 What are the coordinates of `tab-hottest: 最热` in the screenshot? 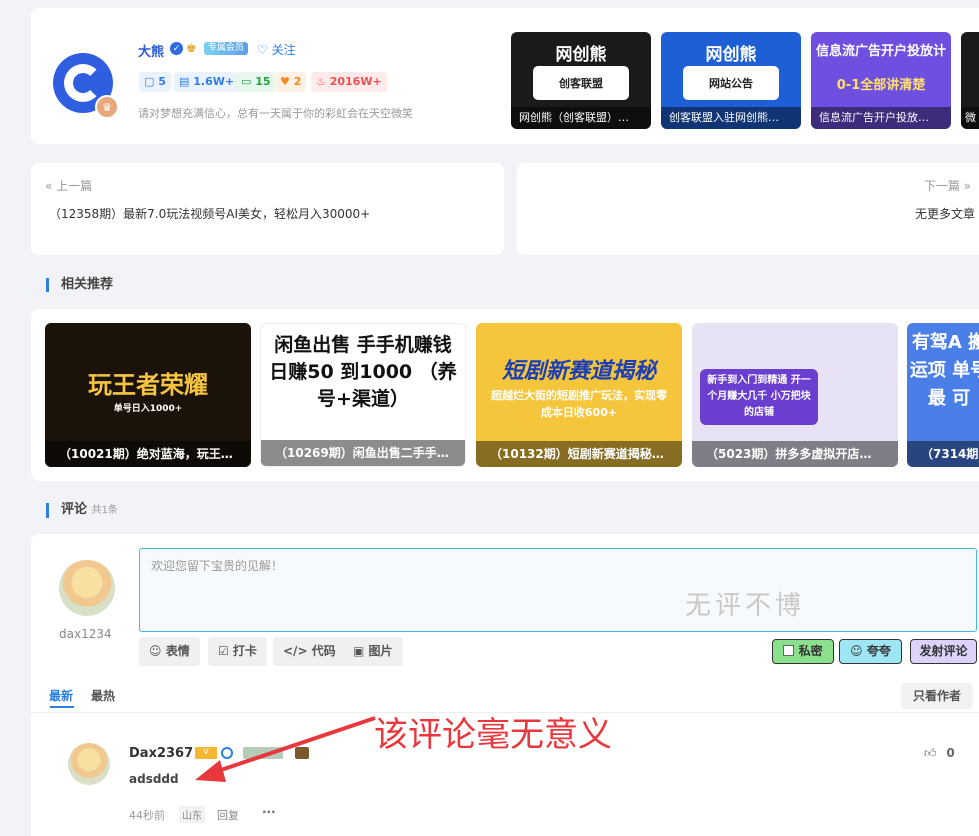 It's located at (103, 695).